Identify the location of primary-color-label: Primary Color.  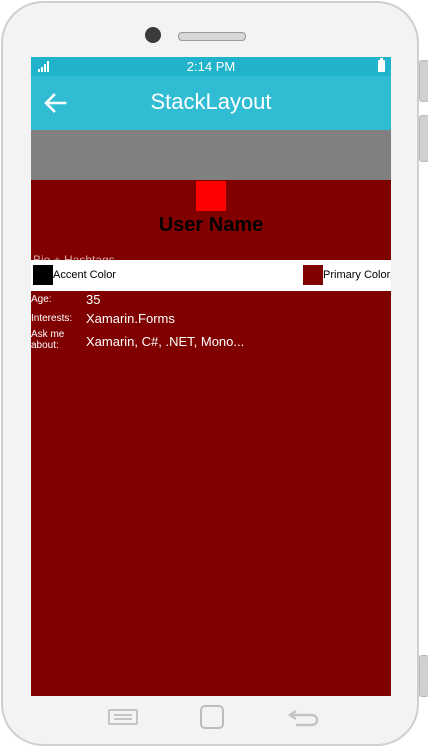
(357, 275).